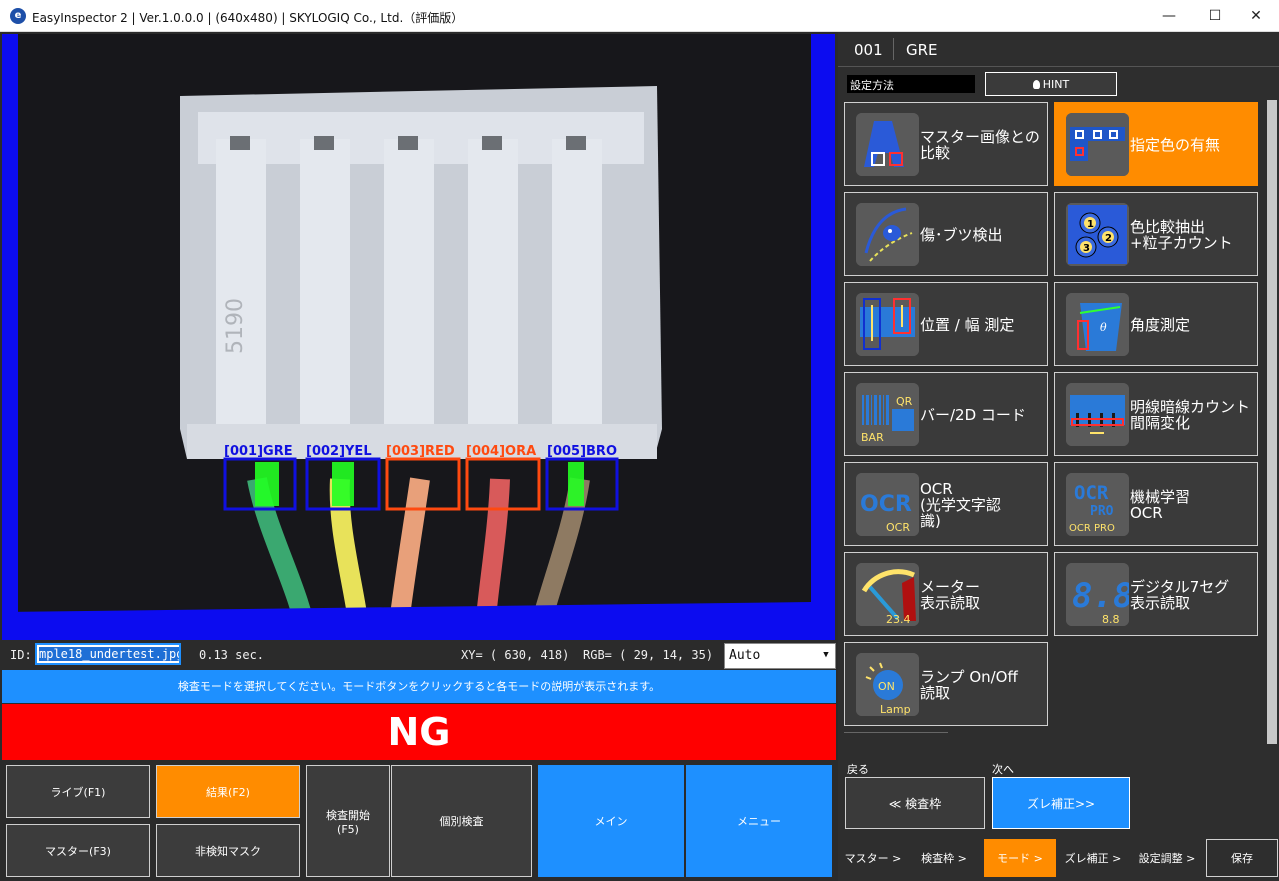 This screenshot has height=881, width=1279. What do you see at coordinates (1272, 422) in the screenshot?
I see `mode-list-scrollbar` at bounding box center [1272, 422].